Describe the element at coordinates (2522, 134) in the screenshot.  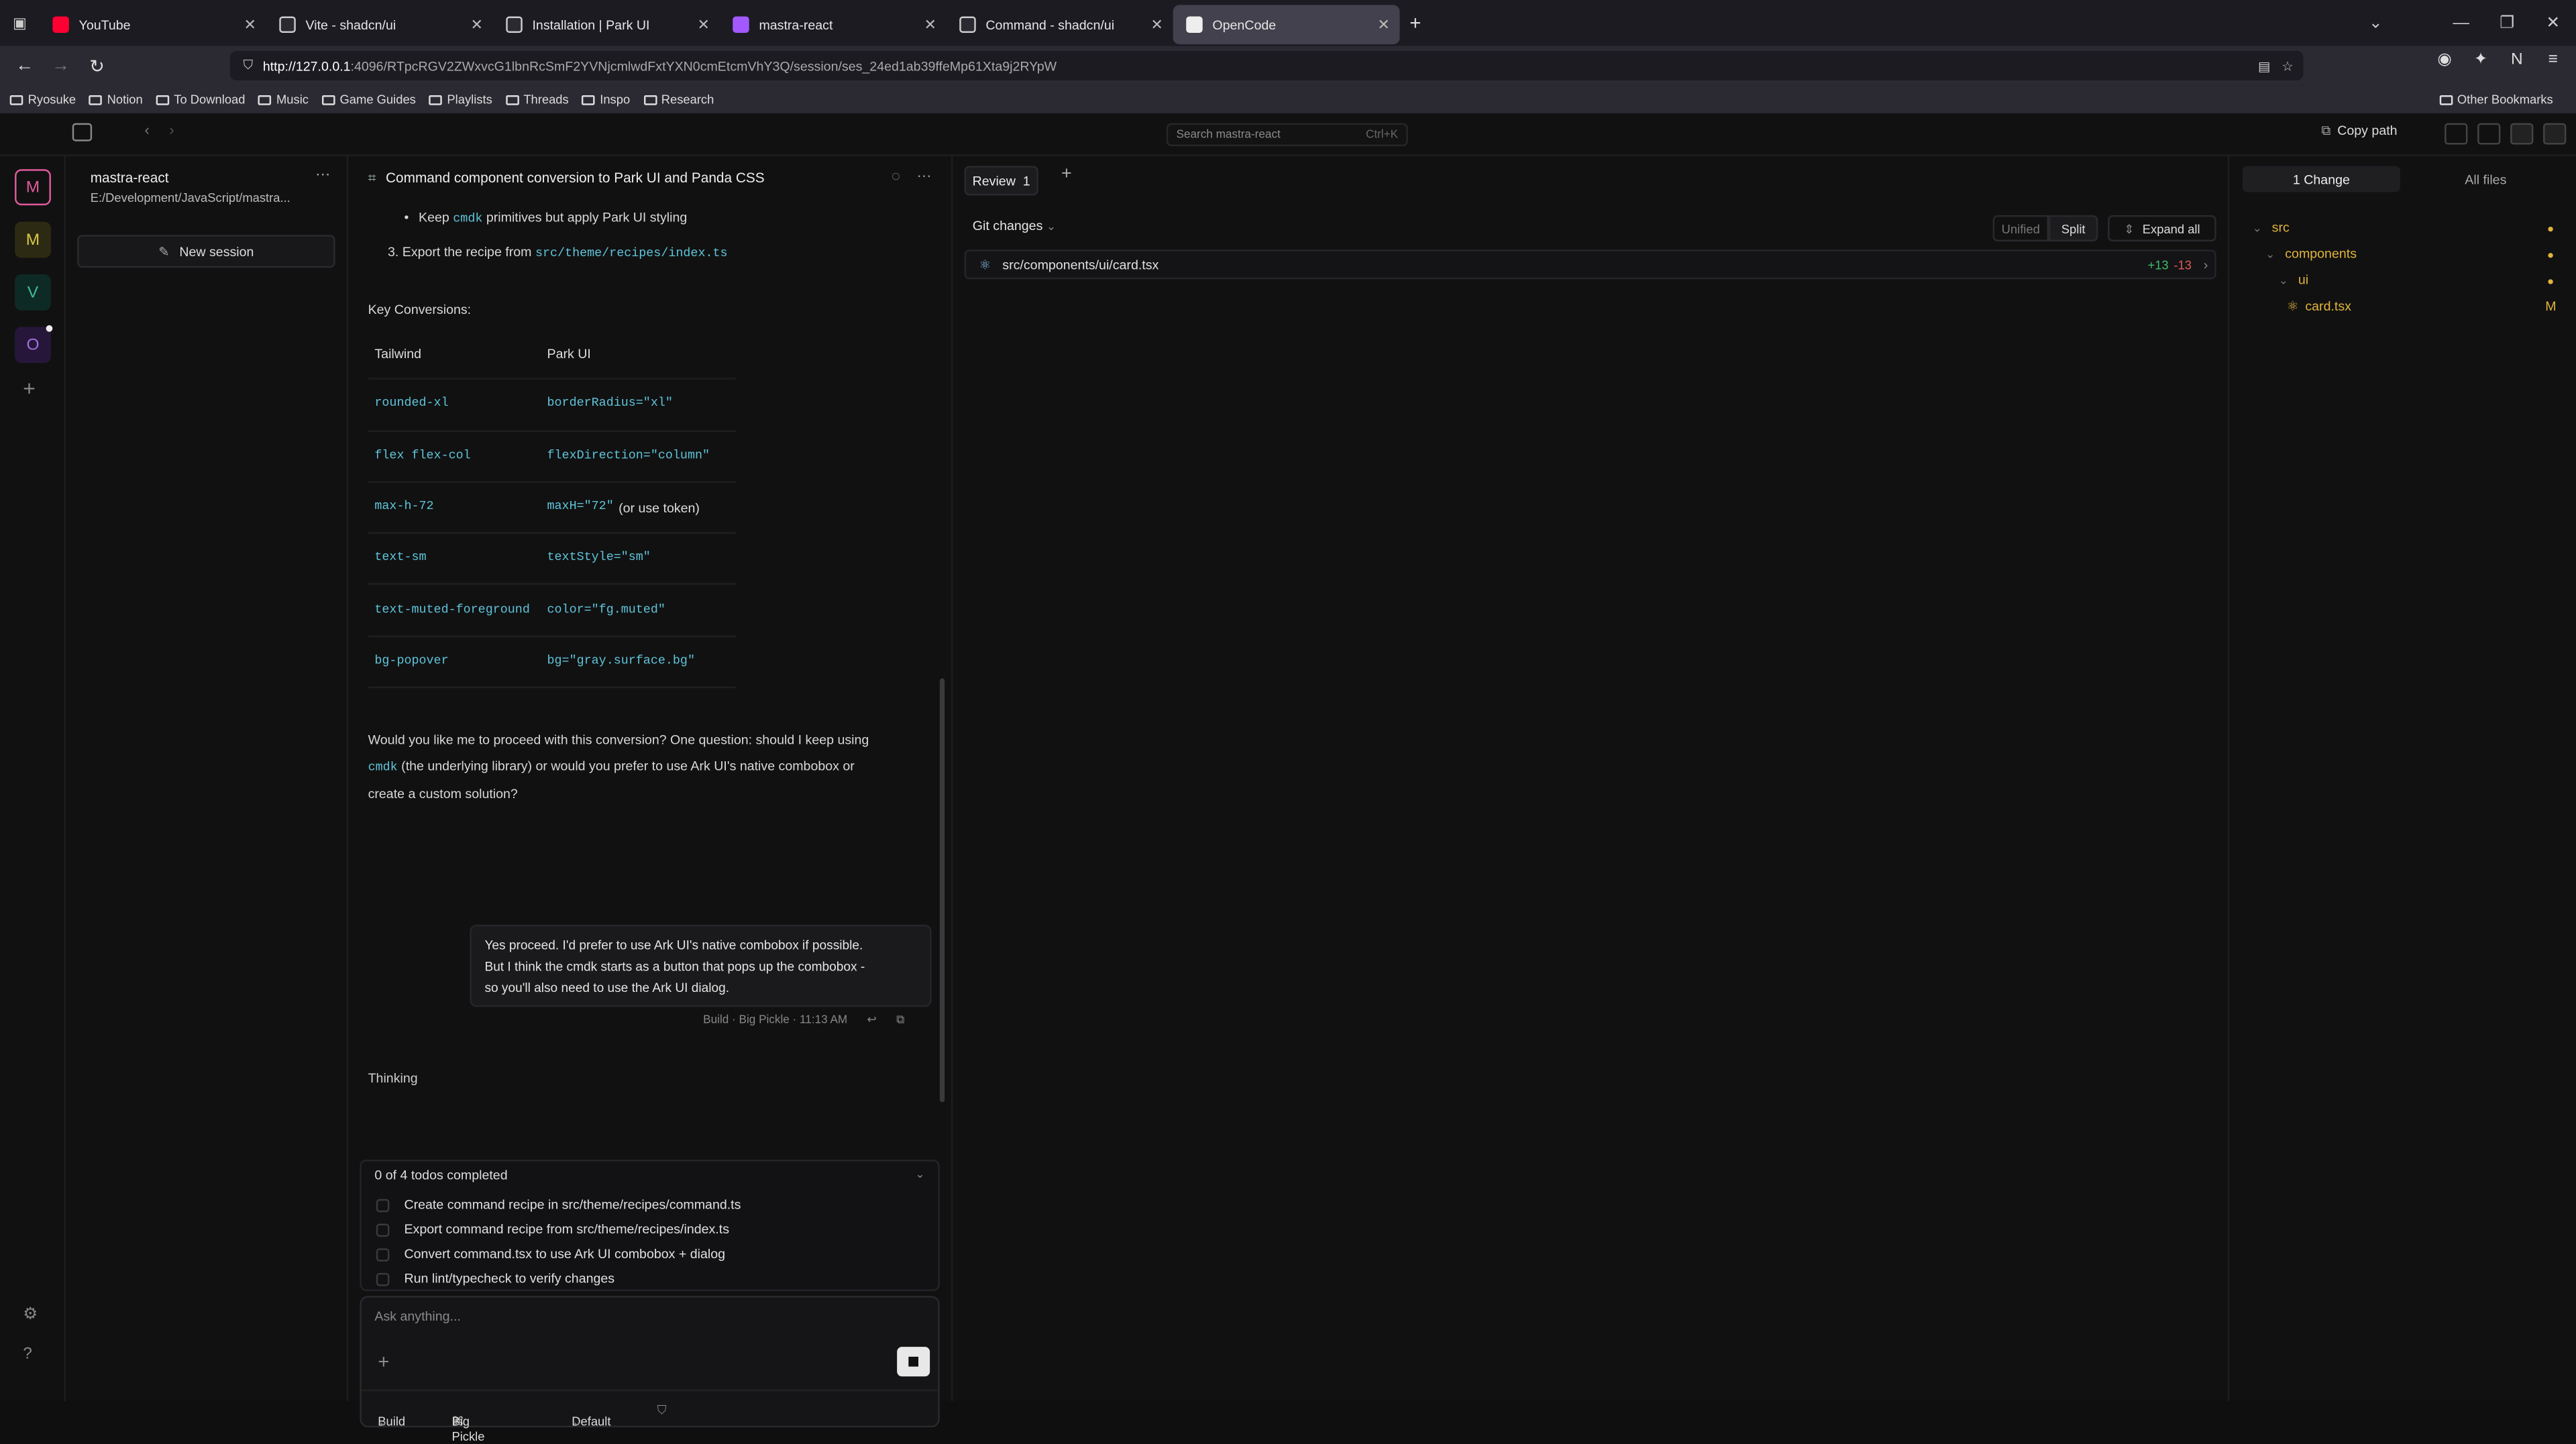
I see `panel-right-icon` at that location.